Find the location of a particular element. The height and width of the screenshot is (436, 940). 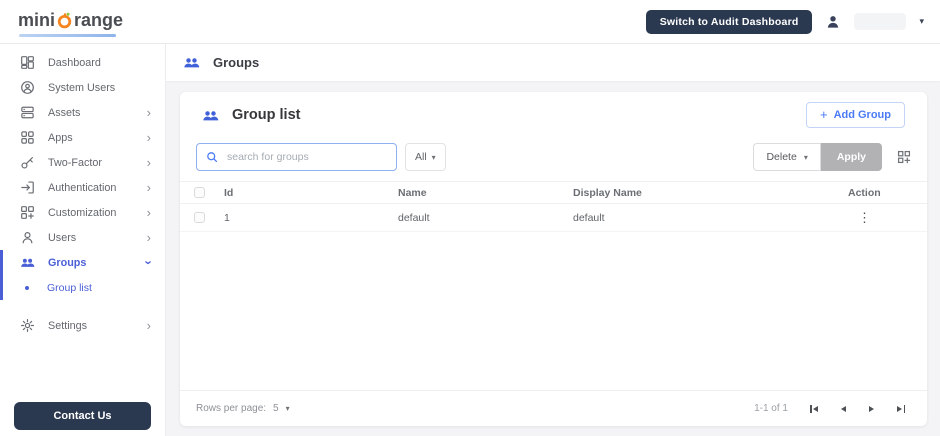

assets-icon is located at coordinates (27, 112).